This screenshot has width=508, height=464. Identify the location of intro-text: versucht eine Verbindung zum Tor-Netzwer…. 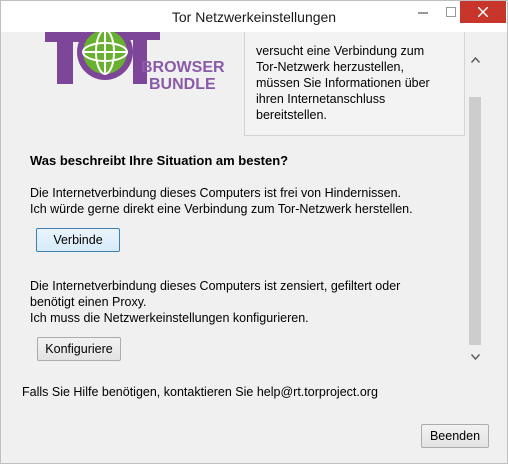
(343, 83).